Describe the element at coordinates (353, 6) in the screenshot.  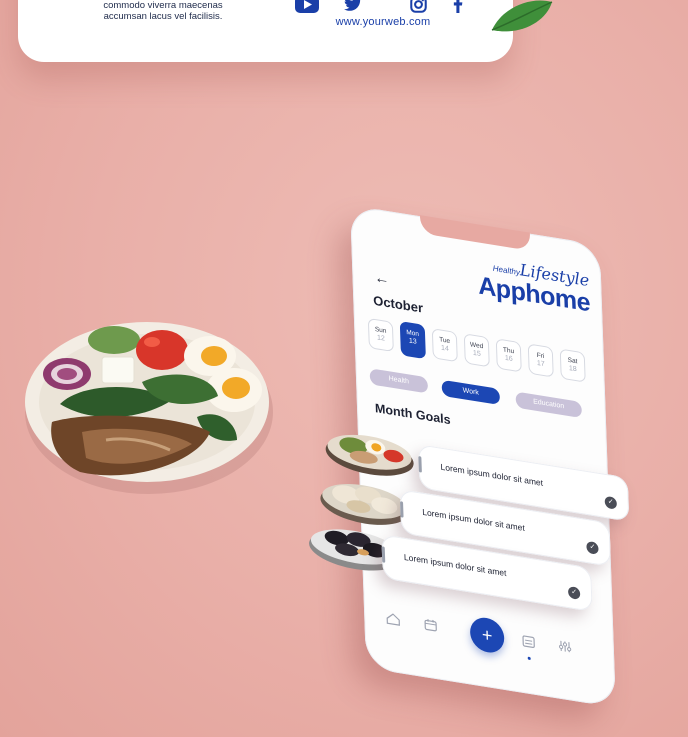
I see `twitter-icon` at that location.